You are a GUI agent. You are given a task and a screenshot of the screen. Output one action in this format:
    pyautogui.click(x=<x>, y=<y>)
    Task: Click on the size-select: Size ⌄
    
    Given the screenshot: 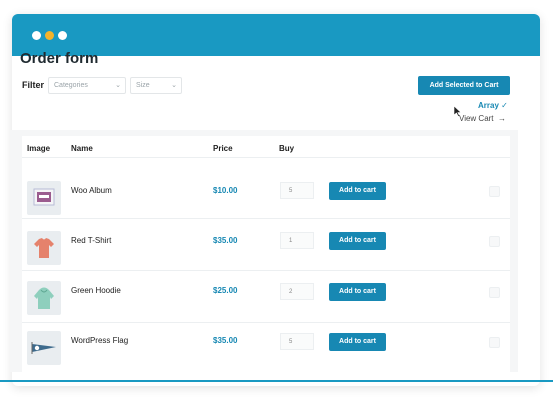 What is the action you would take?
    pyautogui.click(x=156, y=85)
    